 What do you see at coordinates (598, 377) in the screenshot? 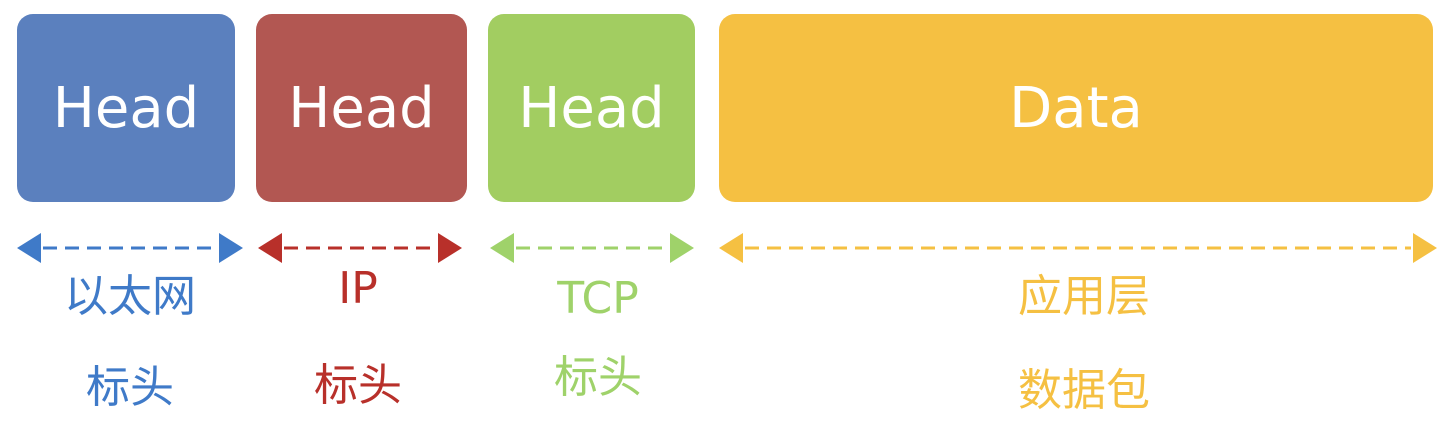
I see `tcp-label-line2: 标头` at bounding box center [598, 377].